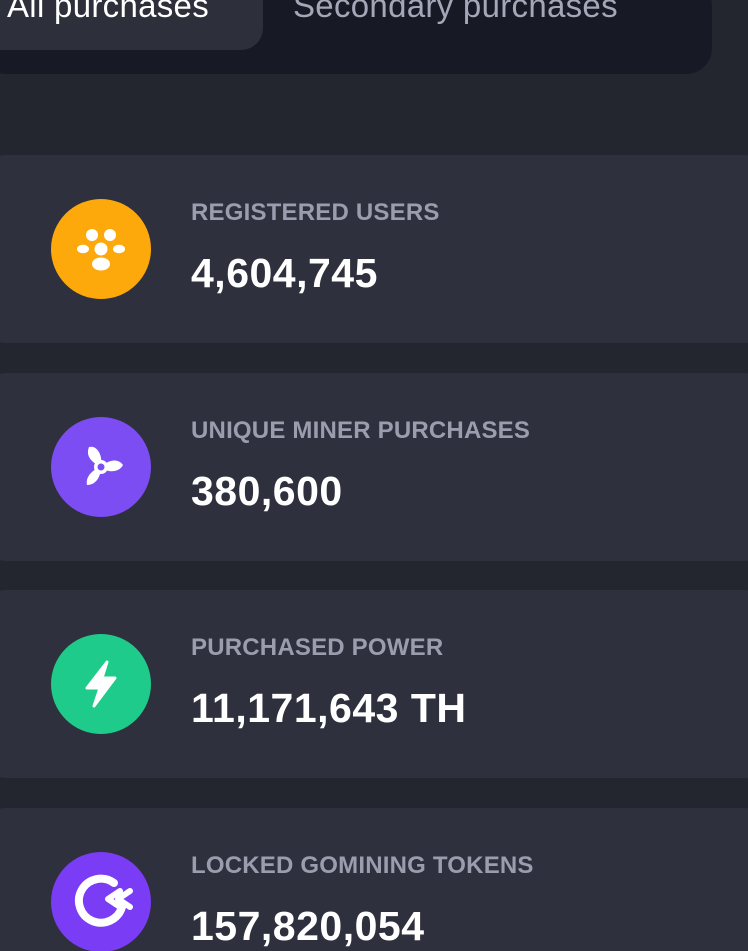  Describe the element at coordinates (361, 430) in the screenshot. I see `stat-label: UNIQUE MINER PURCHASES` at that location.